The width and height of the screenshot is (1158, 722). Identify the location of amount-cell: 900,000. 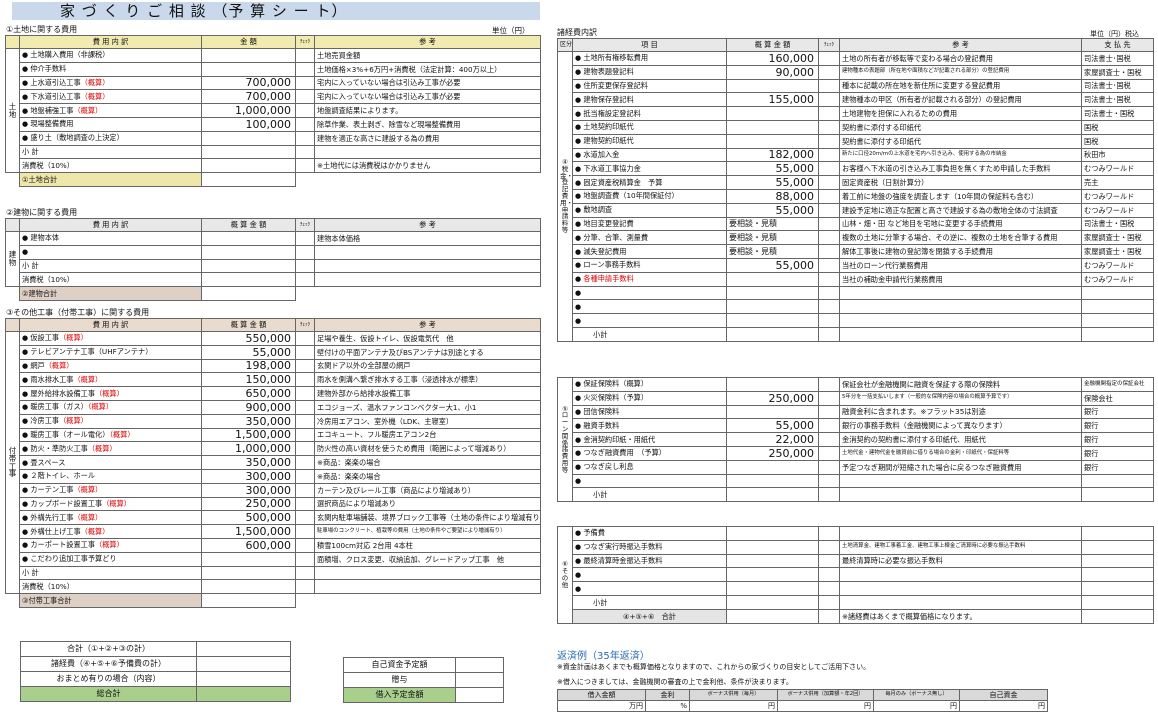
(248, 407).